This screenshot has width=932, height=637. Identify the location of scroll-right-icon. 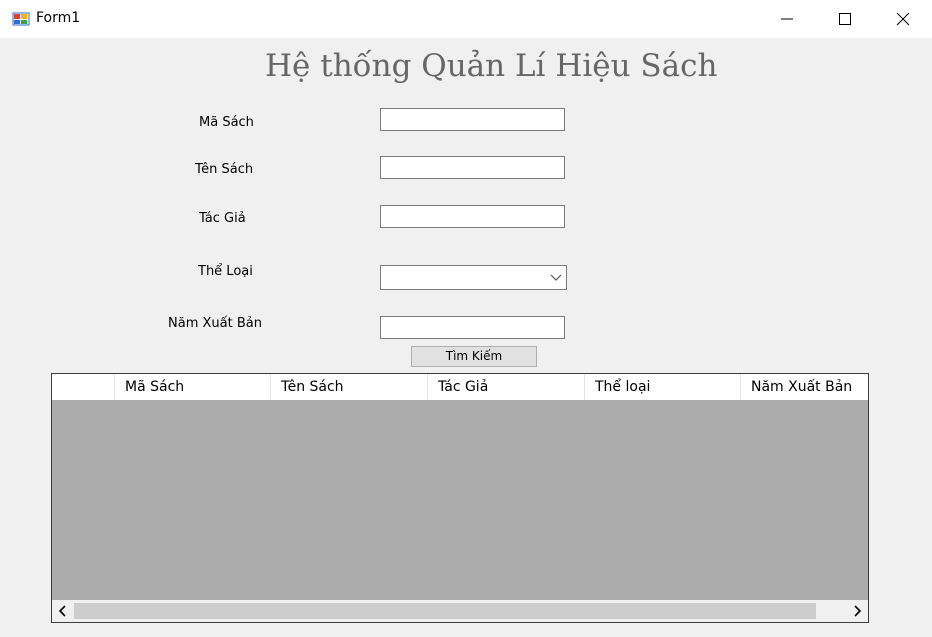
(857, 611).